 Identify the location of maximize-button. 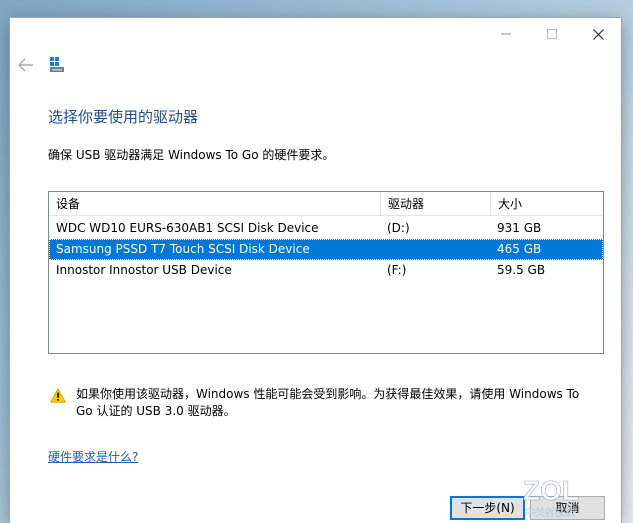
(552, 34).